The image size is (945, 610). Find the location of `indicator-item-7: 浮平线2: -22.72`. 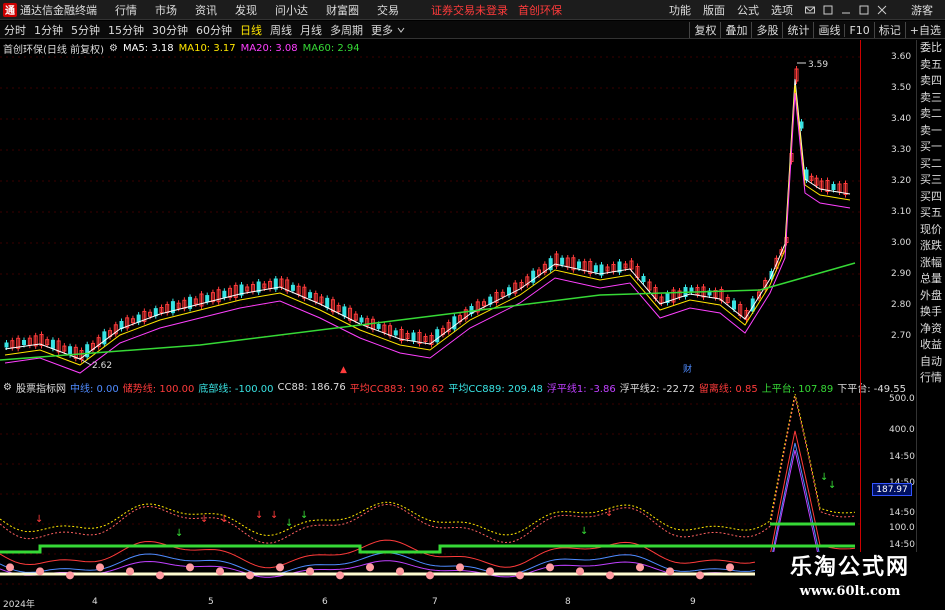

indicator-item-7: 浮平线2: -22.72 is located at coordinates (657, 389).